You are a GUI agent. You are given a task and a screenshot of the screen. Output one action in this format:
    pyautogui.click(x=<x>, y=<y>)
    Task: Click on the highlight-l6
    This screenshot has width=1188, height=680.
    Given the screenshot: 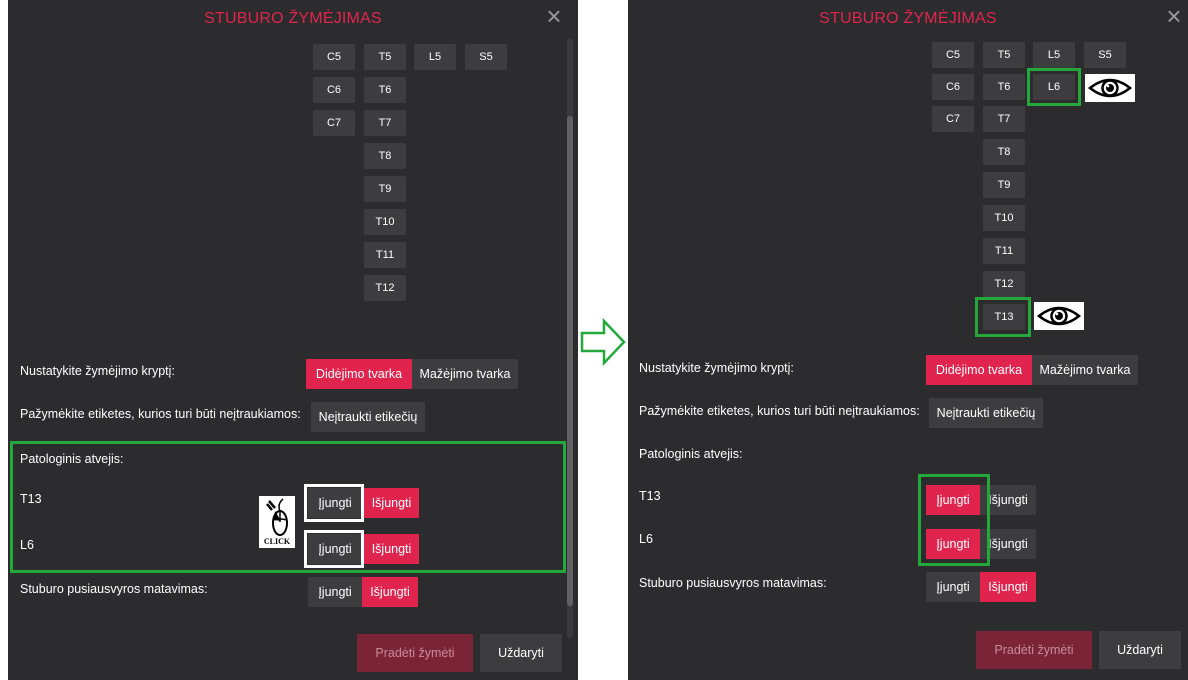 What is the action you would take?
    pyautogui.click(x=1054, y=87)
    